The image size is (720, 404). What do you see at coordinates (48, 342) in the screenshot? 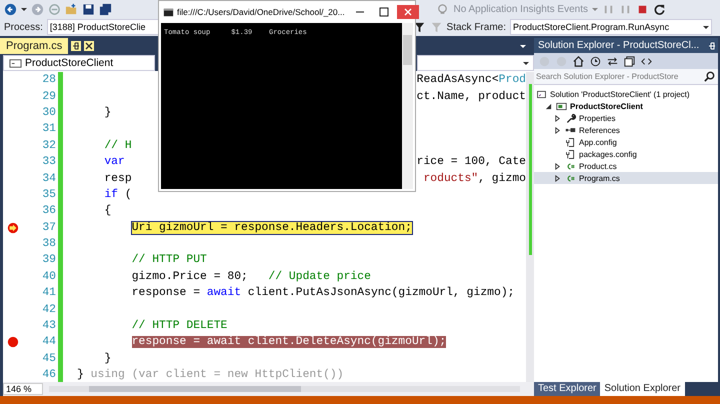
I see `line-number: 44` at bounding box center [48, 342].